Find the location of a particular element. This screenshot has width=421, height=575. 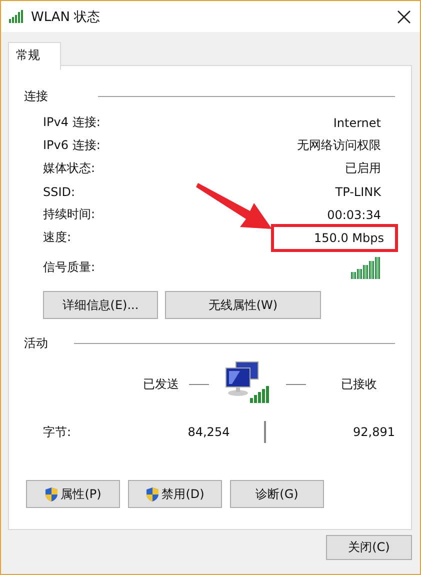

field-label: 持续时间: is located at coordinates (69, 214).